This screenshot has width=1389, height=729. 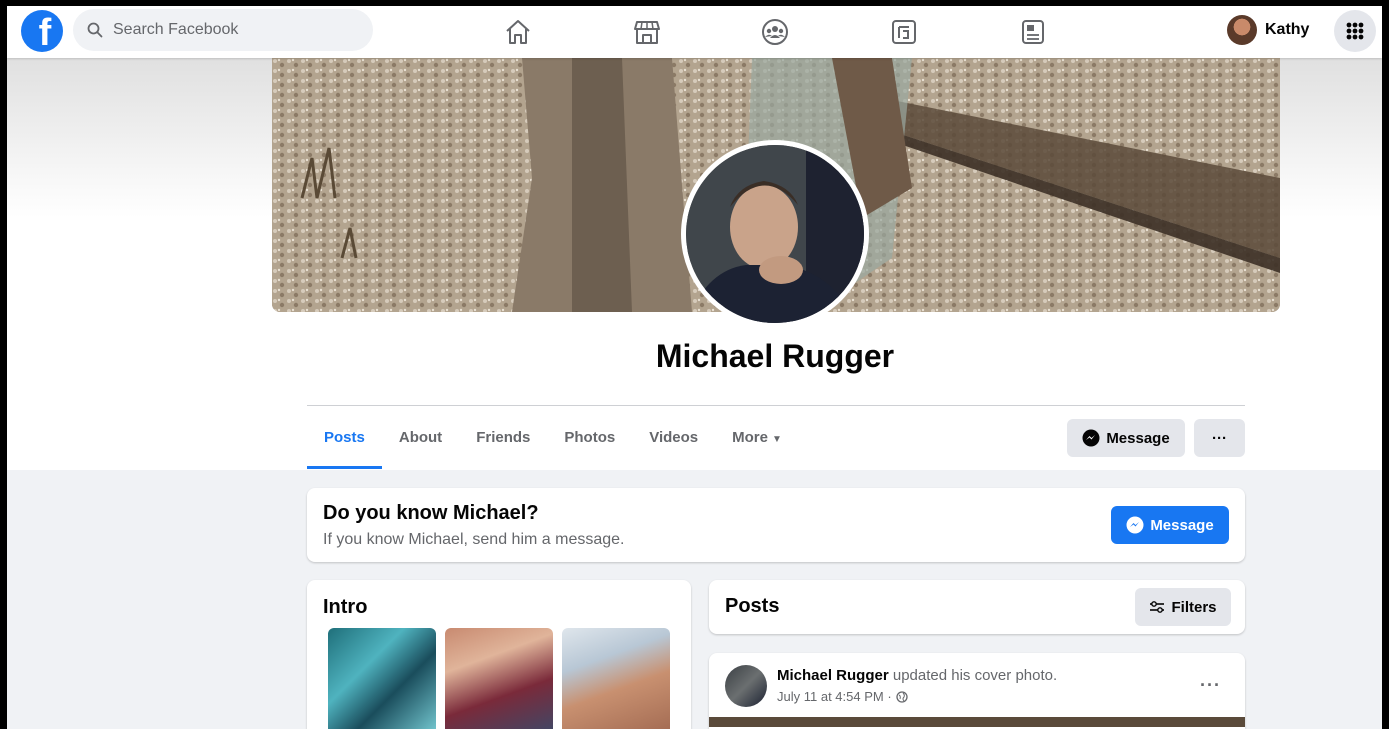 I want to click on grid-menu-icon, so click(x=1355, y=31).